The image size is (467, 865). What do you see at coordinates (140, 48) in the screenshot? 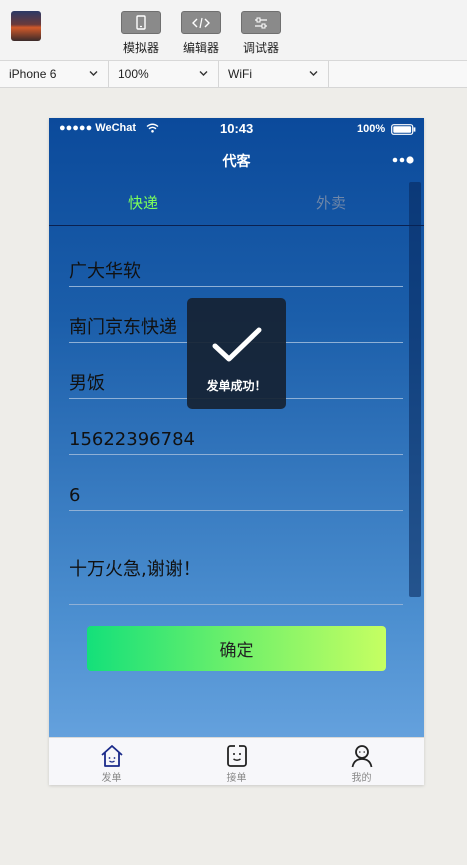
I see `simulator-label: 模拟器` at bounding box center [140, 48].